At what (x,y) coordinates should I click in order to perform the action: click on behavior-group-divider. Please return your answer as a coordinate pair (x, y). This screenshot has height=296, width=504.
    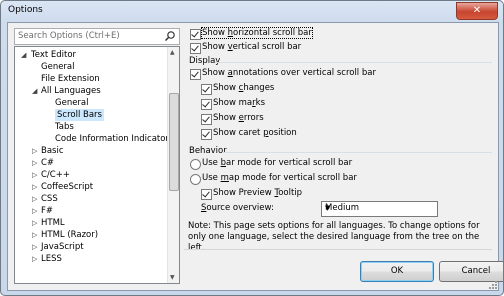
    Looking at the image, I should click on (357, 152).